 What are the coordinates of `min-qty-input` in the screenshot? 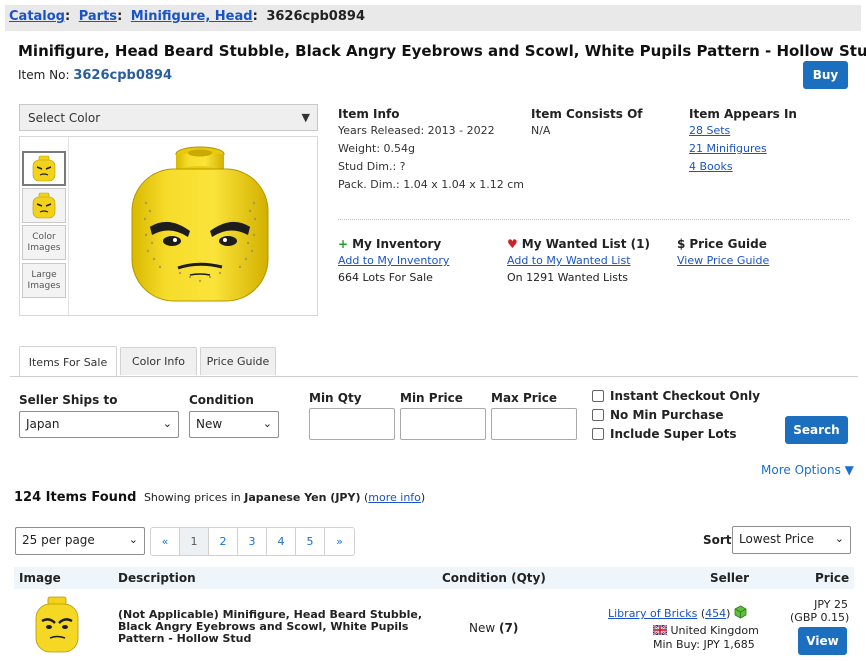 It's located at (352, 424).